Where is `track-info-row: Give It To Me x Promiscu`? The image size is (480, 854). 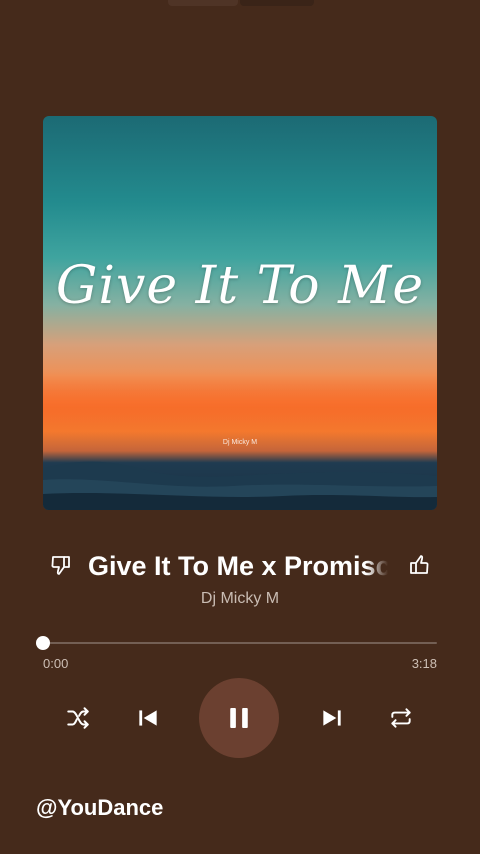 track-info-row: Give It To Me x Promiscu is located at coordinates (240, 566).